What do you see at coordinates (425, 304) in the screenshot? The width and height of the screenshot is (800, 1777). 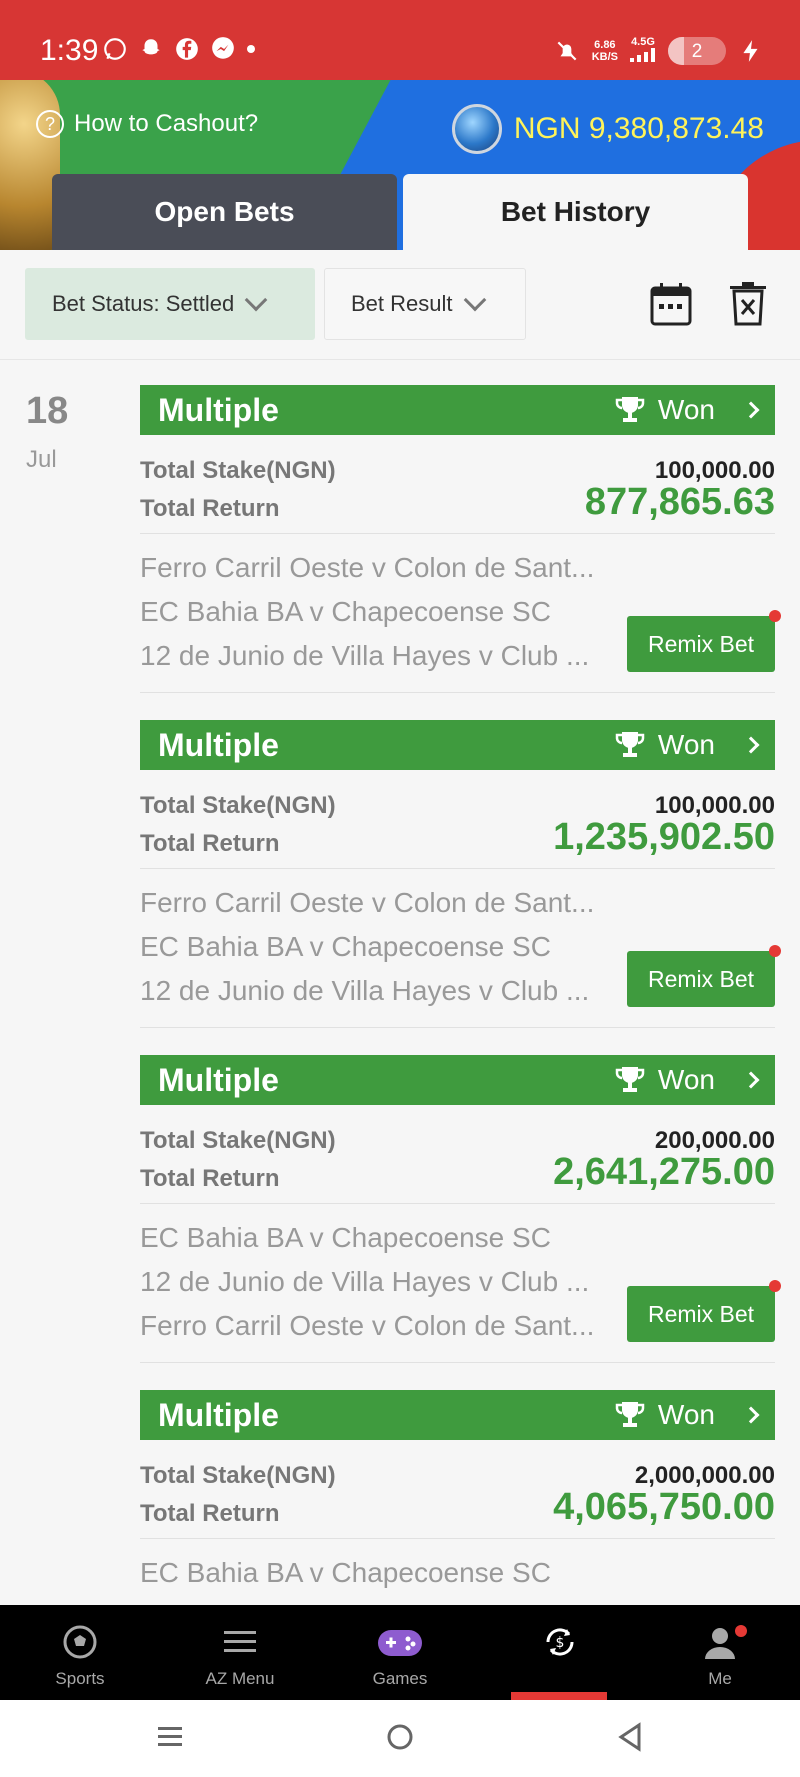 I see `bet-result-filter: Bet Result` at bounding box center [425, 304].